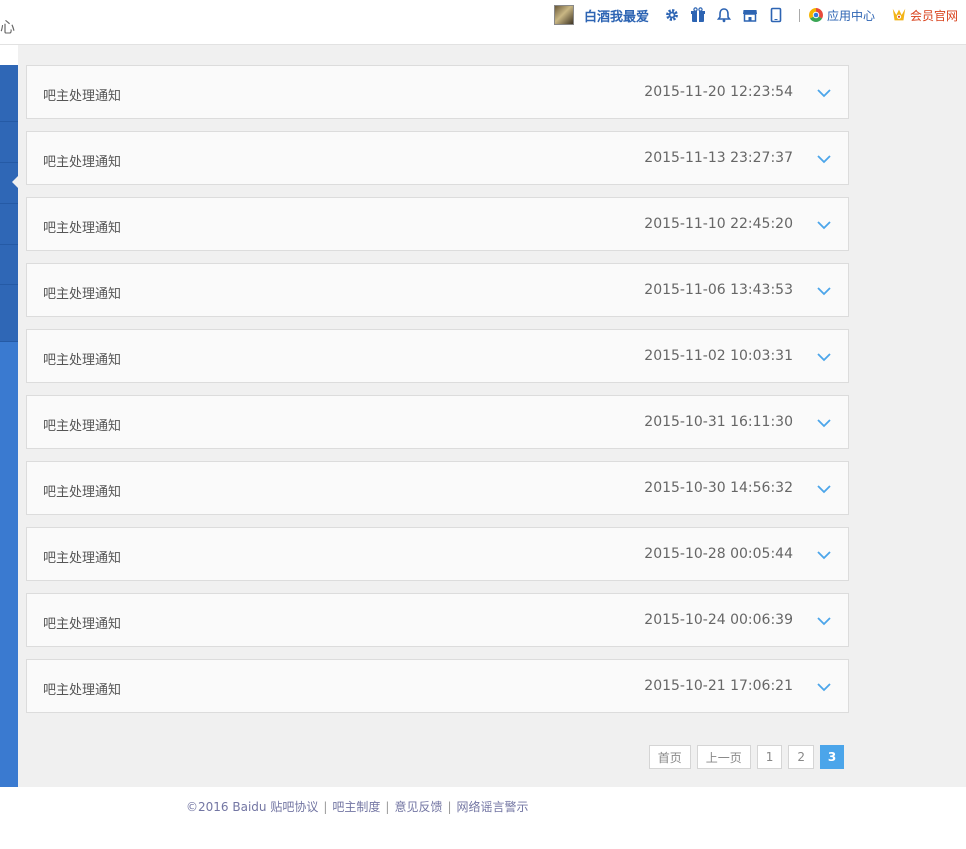 The image size is (966, 849). I want to click on app-center-link: 应用中心, so click(841, 15).